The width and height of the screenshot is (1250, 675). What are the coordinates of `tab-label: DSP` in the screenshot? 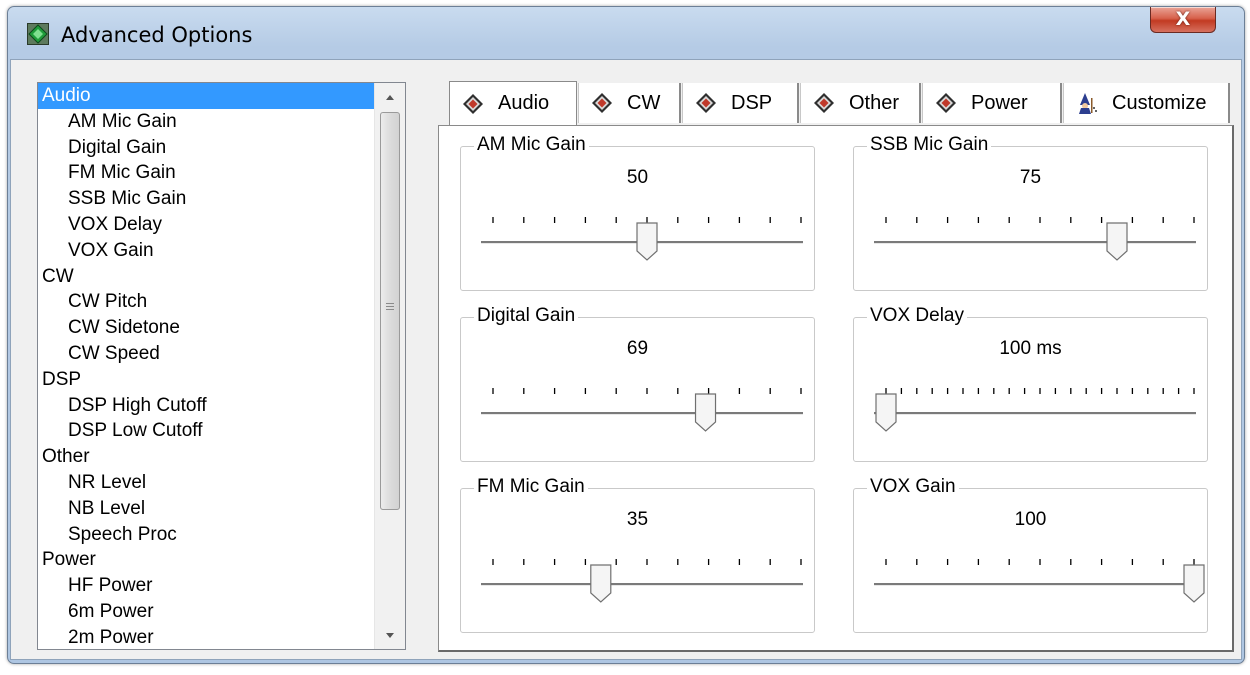 It's located at (752, 102).